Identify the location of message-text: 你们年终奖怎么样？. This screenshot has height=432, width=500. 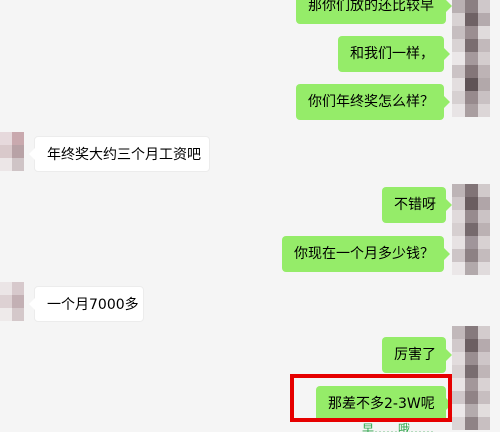
(371, 102).